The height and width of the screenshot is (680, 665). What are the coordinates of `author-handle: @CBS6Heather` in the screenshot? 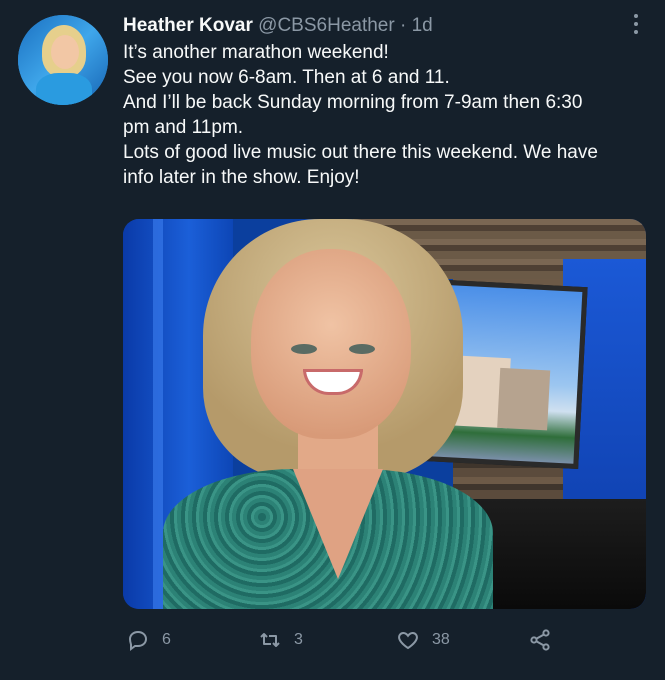 It's located at (326, 25).